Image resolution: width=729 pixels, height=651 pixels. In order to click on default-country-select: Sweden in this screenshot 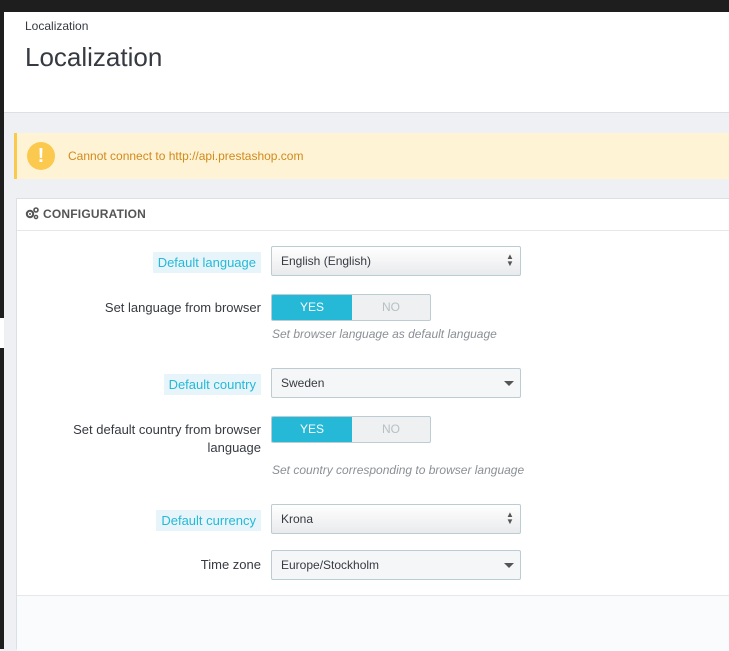, I will do `click(396, 383)`.